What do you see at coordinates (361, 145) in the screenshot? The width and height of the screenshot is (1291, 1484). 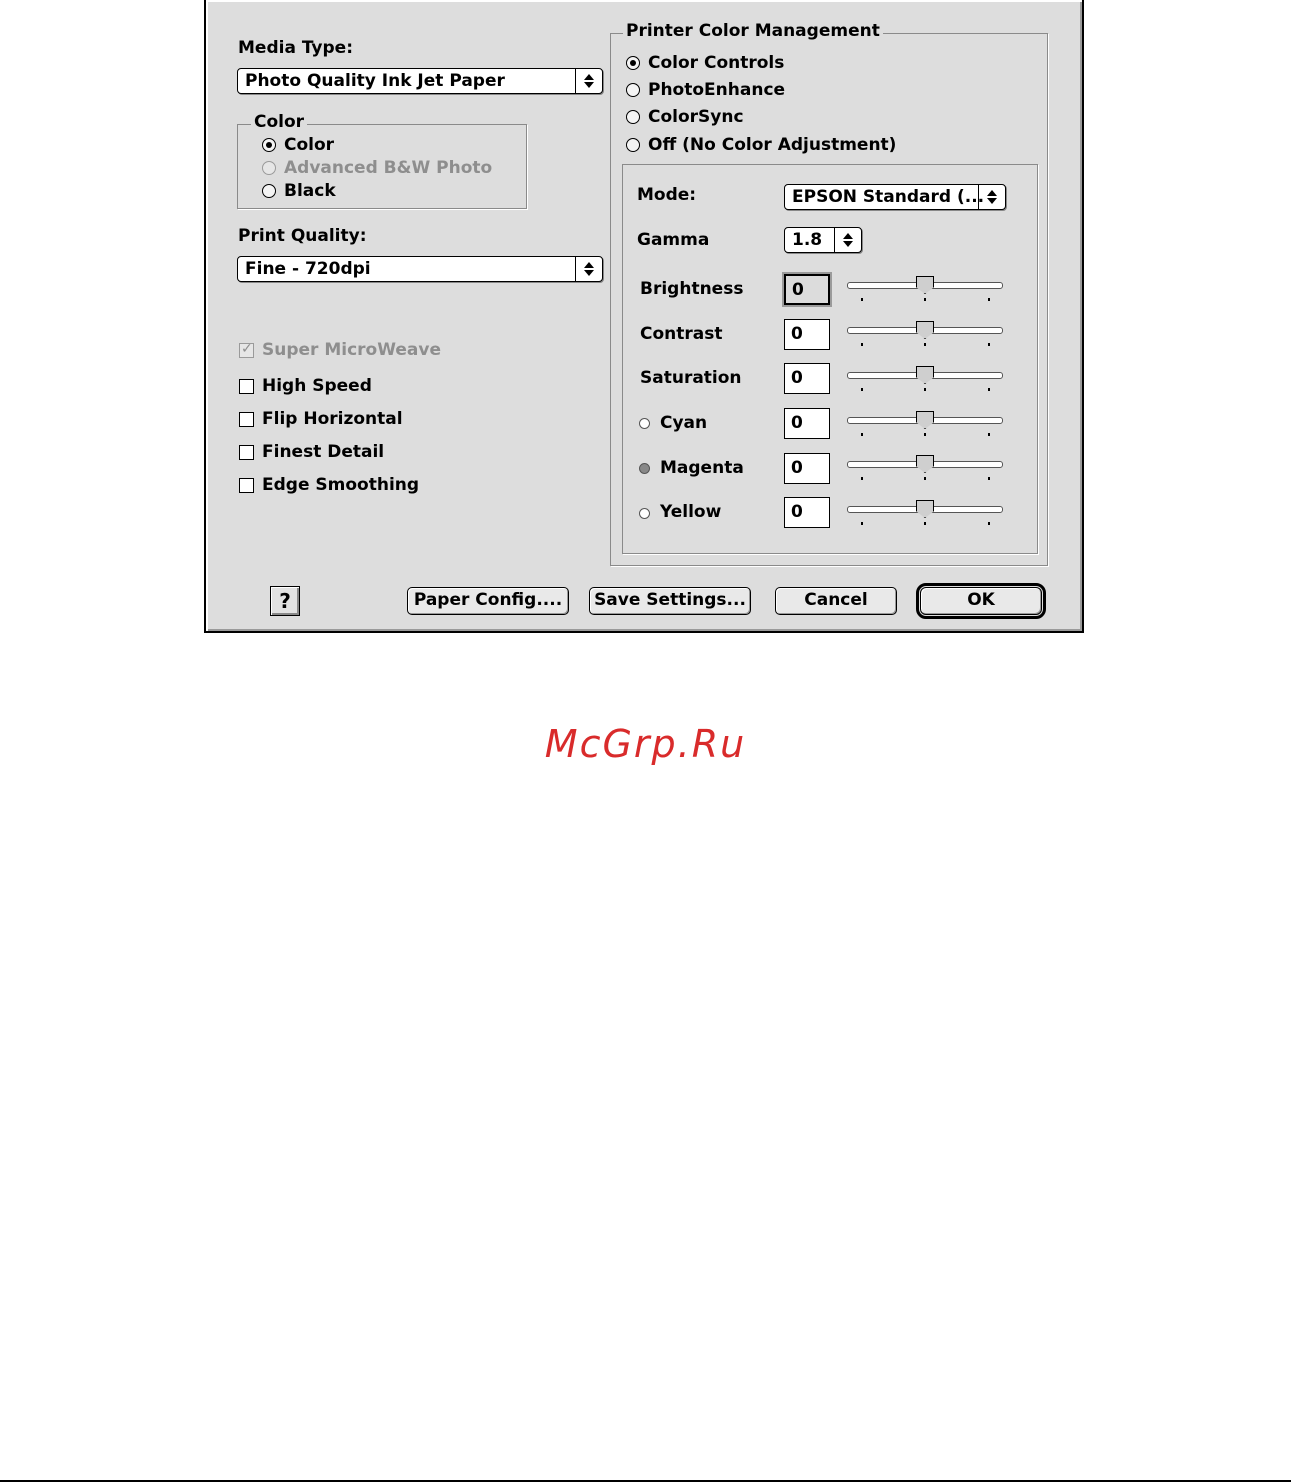 I see `color-option-color: Color` at bounding box center [361, 145].